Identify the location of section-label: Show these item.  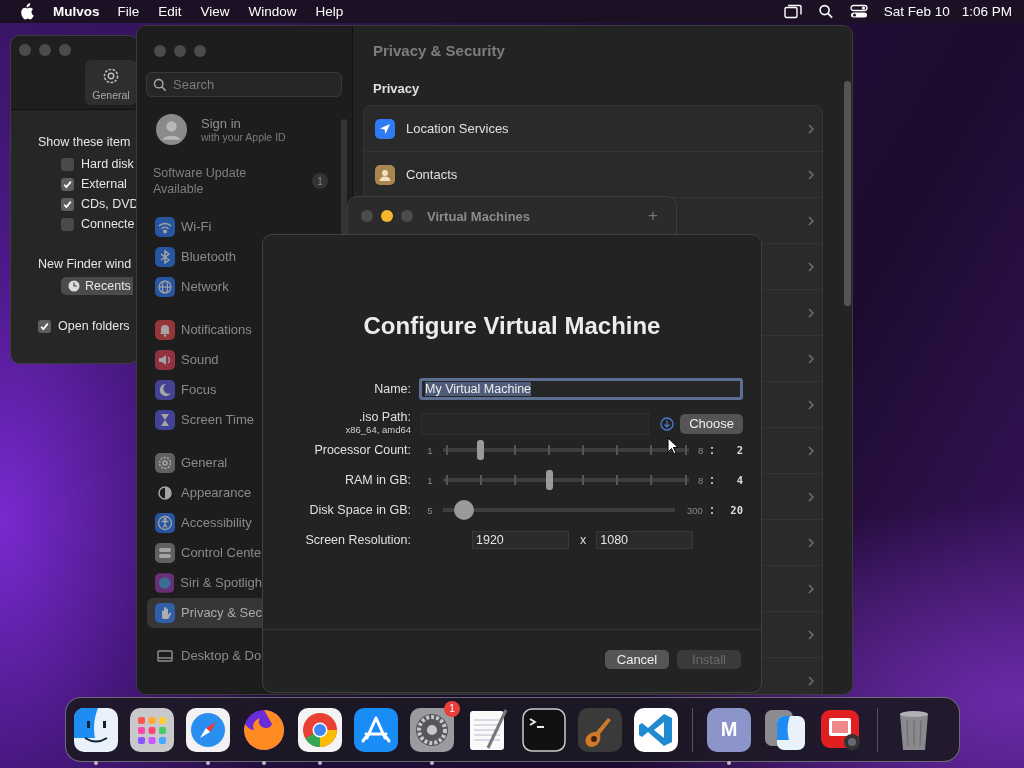
(84, 142).